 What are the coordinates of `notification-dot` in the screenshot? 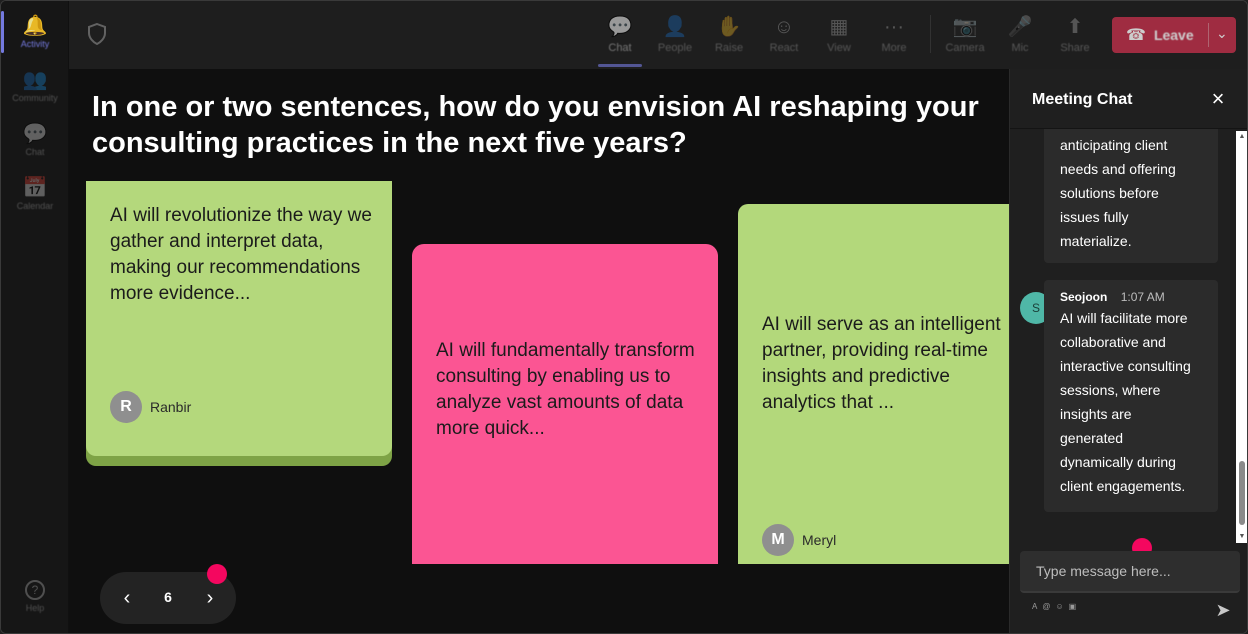 It's located at (217, 574).